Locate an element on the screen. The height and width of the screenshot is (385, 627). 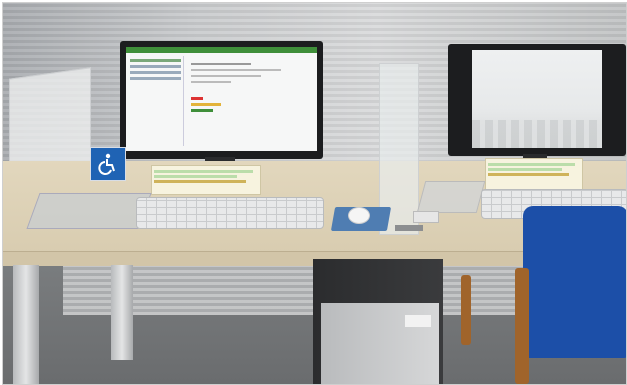
partition-foot is located at coordinates (409, 228).